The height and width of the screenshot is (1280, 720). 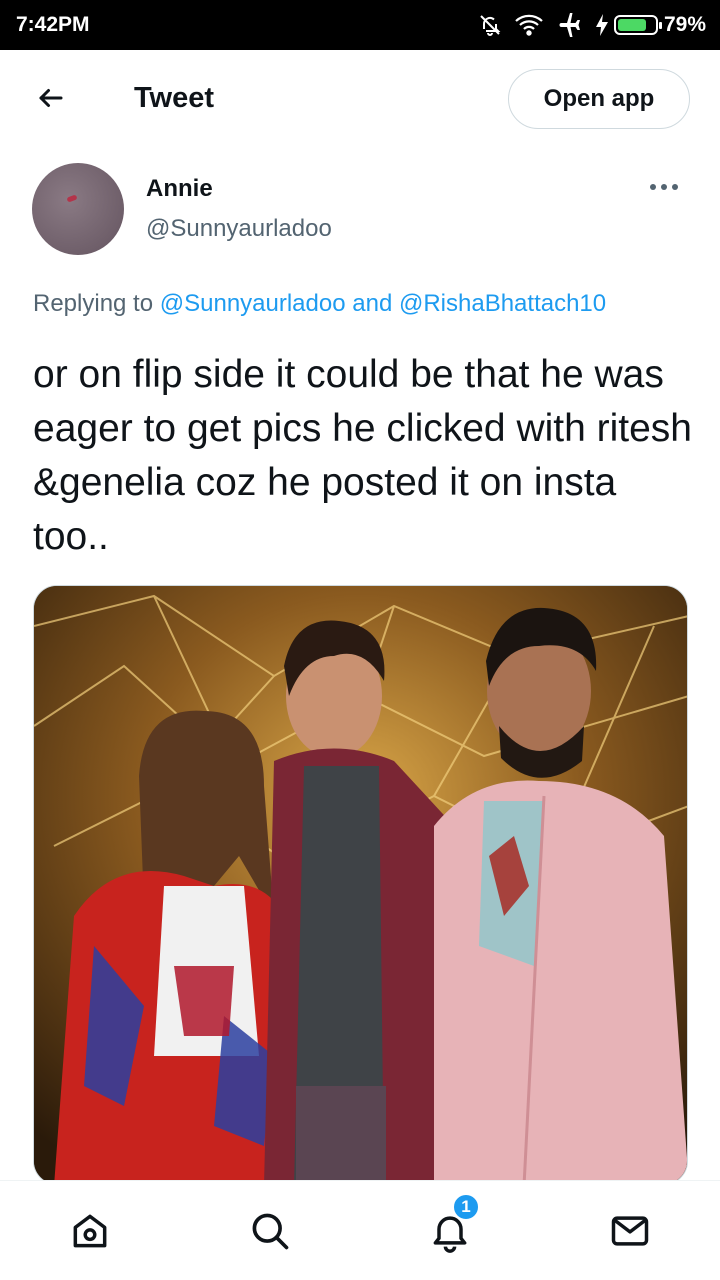 I want to click on battery-icon, so click(x=637, y=25).